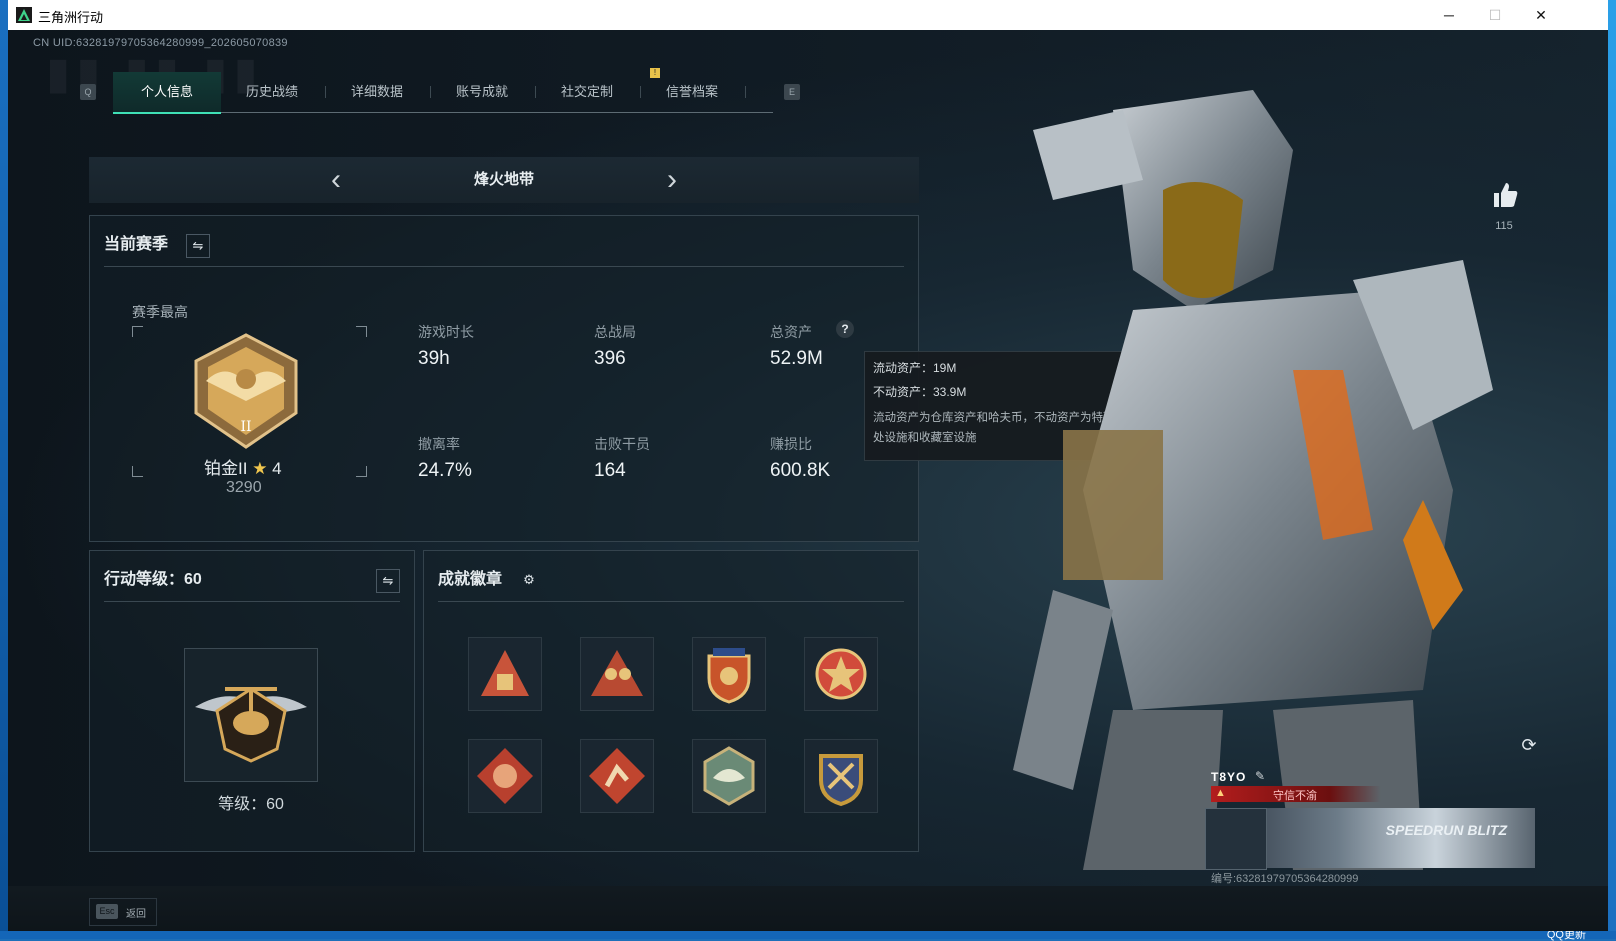 The width and height of the screenshot is (1616, 941). I want to click on honor-tag-text: 守信不渝, so click(1295, 796).